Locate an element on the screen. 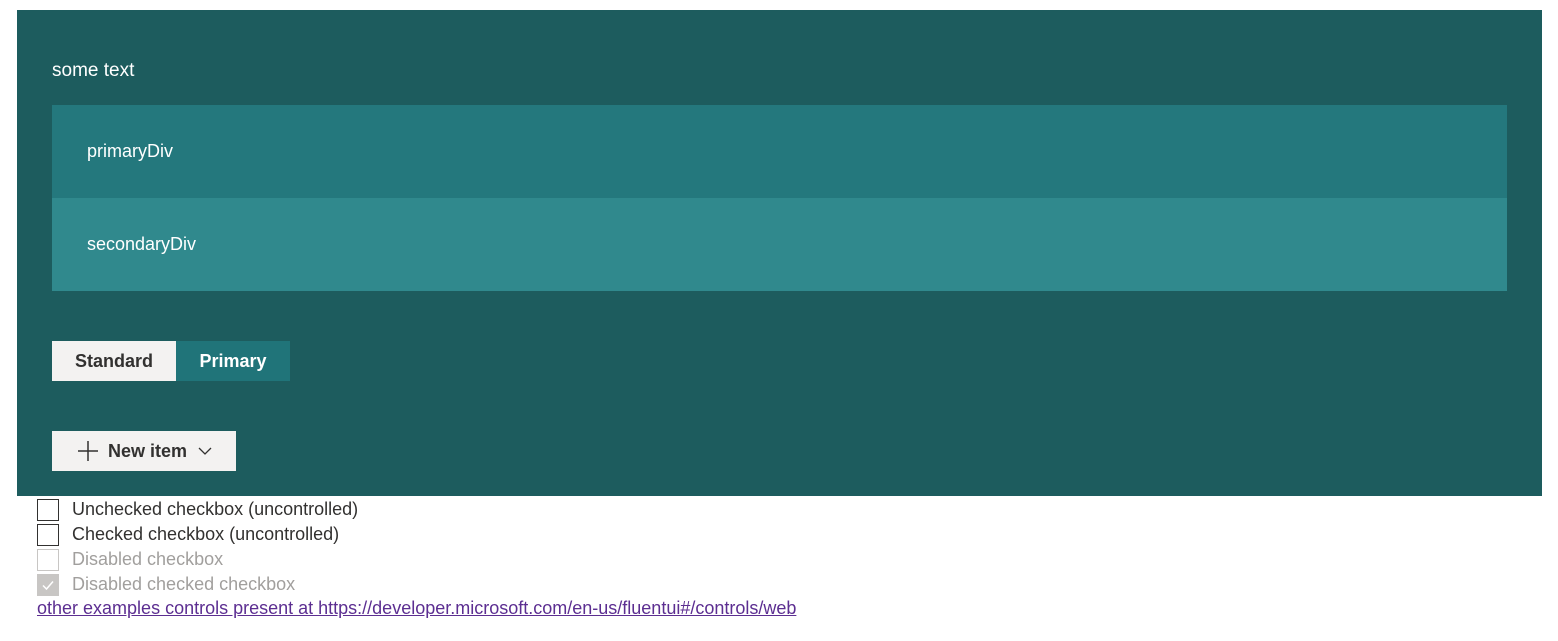 This screenshot has height=641, width=1558. checkmark-icon is located at coordinates (48, 585).